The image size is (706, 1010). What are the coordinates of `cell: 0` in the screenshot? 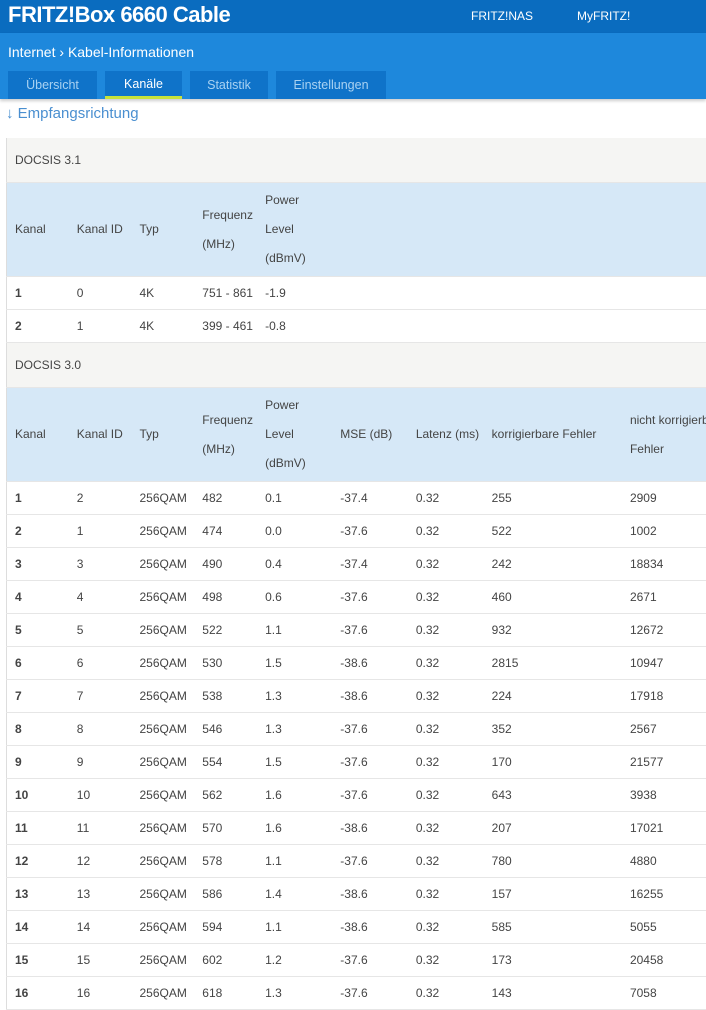 It's located at (100, 293).